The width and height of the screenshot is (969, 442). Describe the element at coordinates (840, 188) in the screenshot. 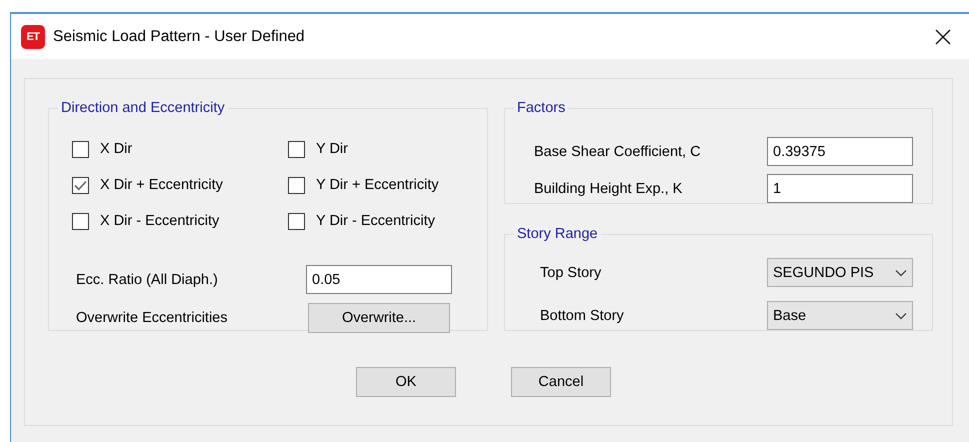

I see `input-field: 1` at that location.